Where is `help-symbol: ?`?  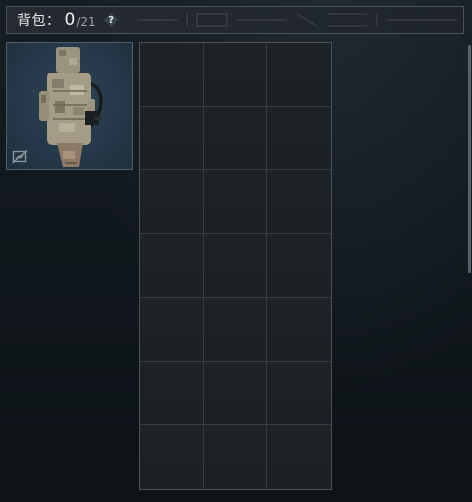
help-symbol: ? is located at coordinates (111, 20).